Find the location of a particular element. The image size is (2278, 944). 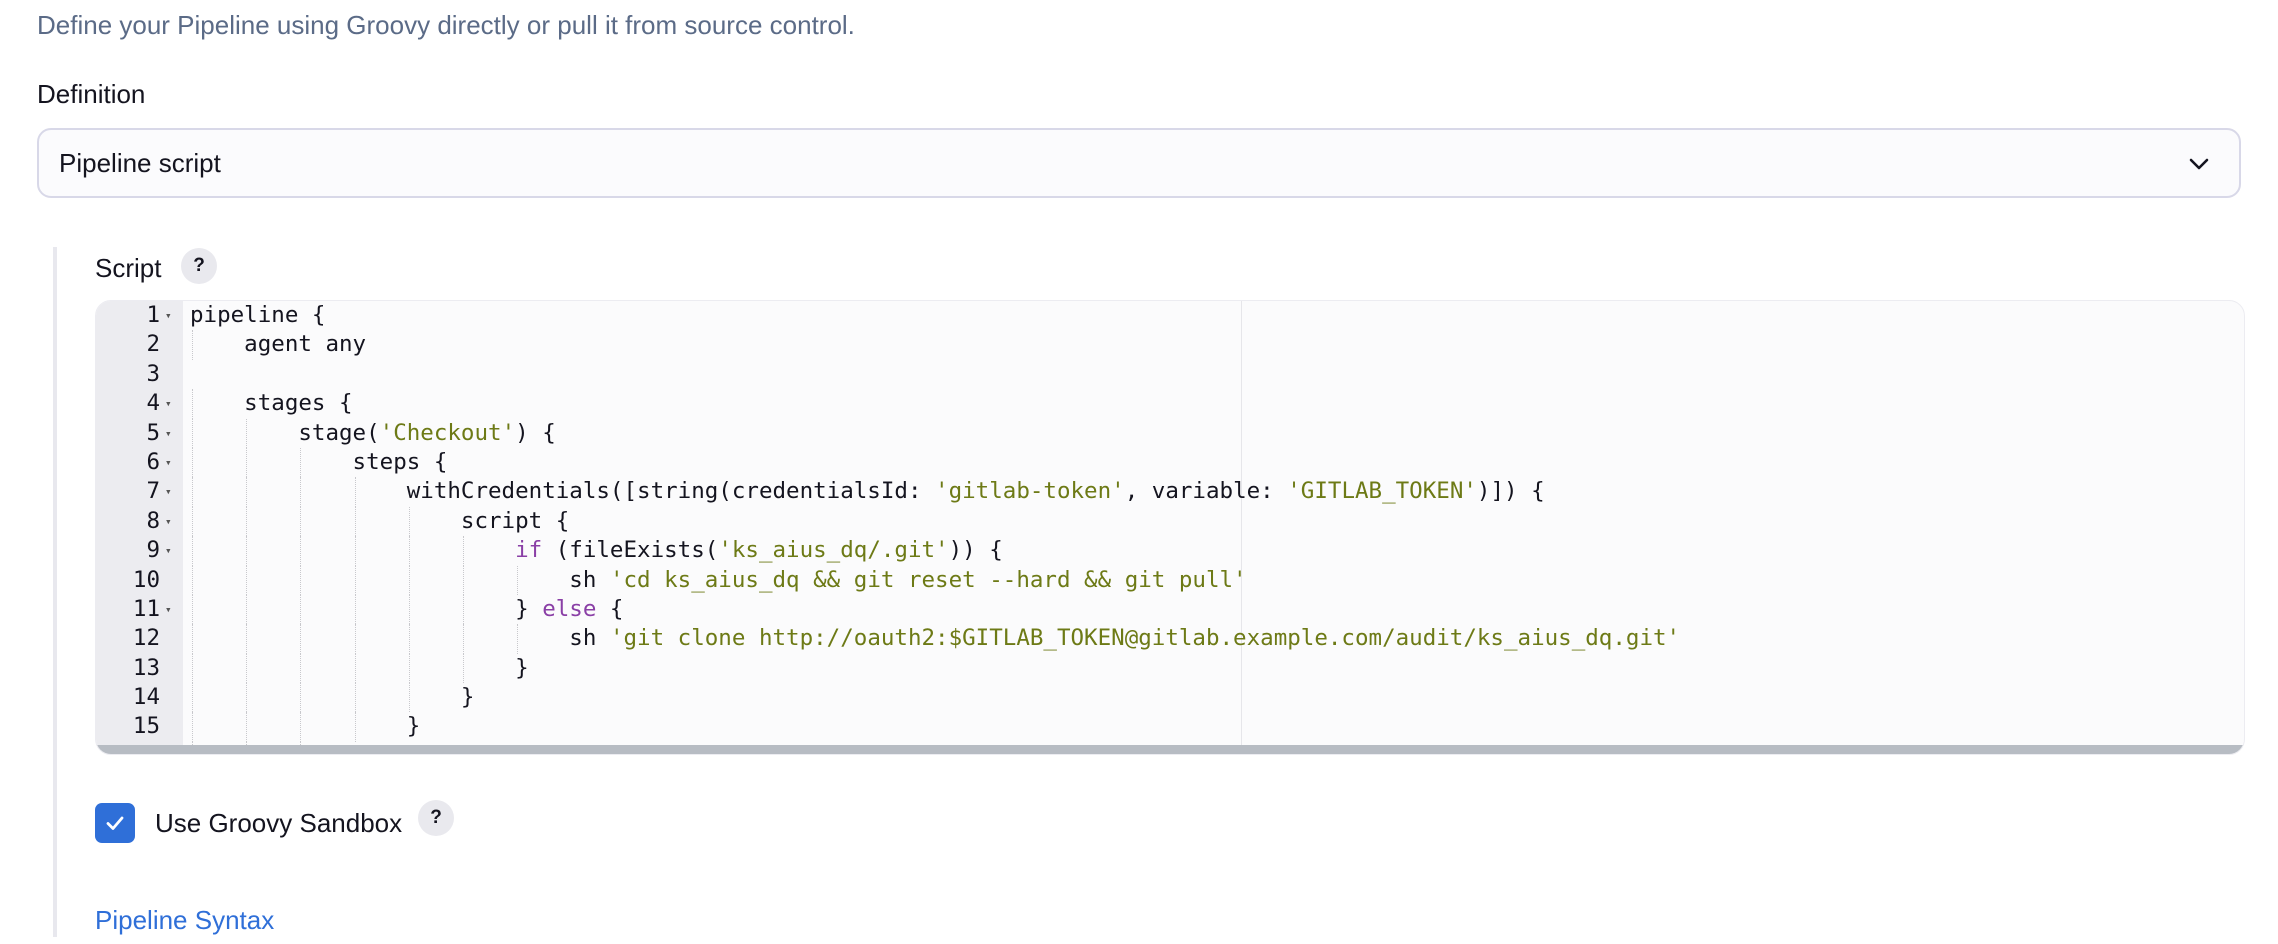

code-token: sh is located at coordinates (400, 579).